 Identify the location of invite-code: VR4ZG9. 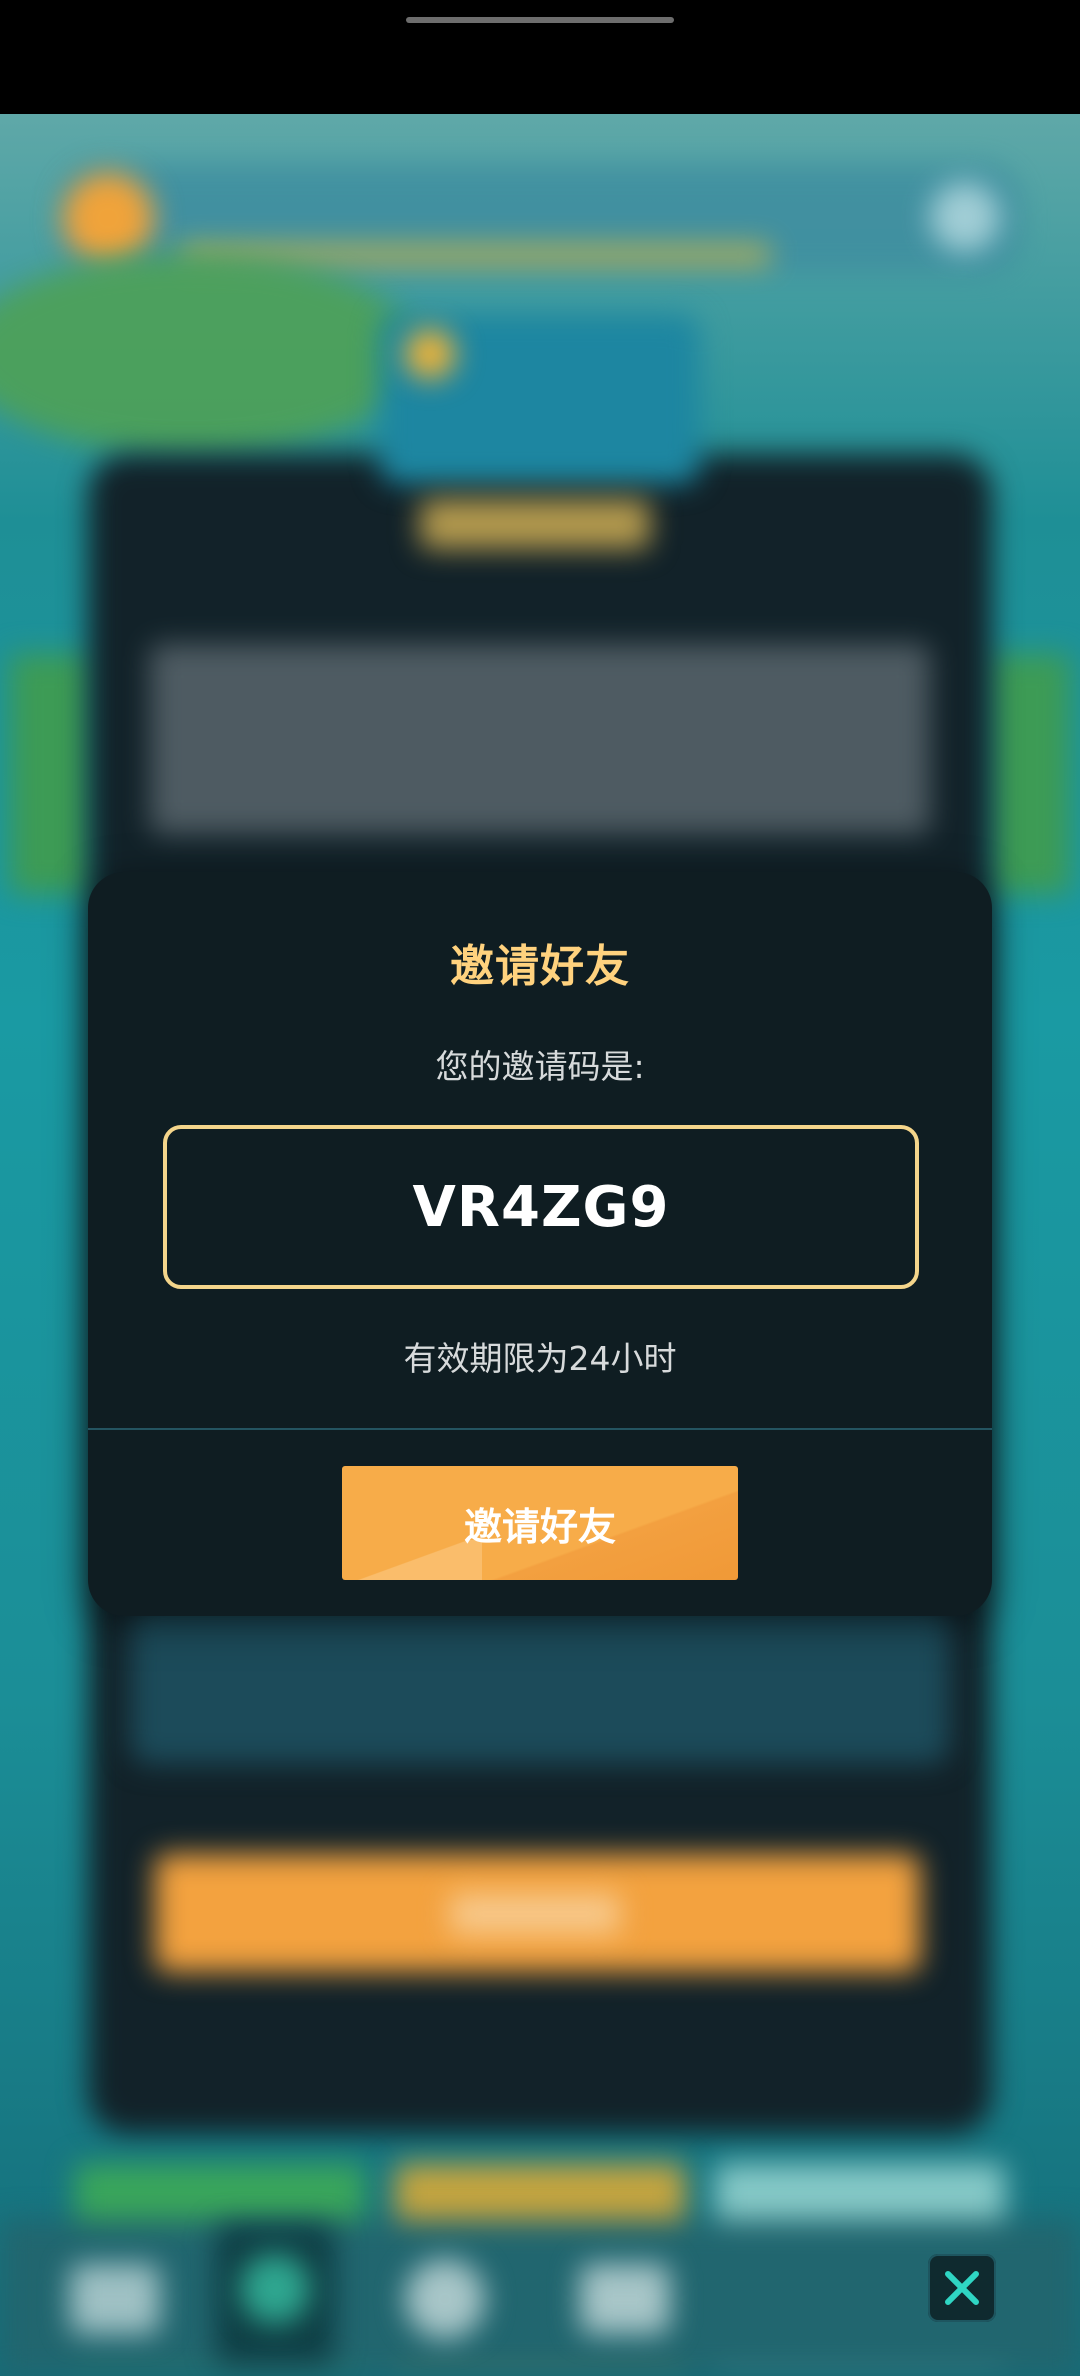
(541, 1207).